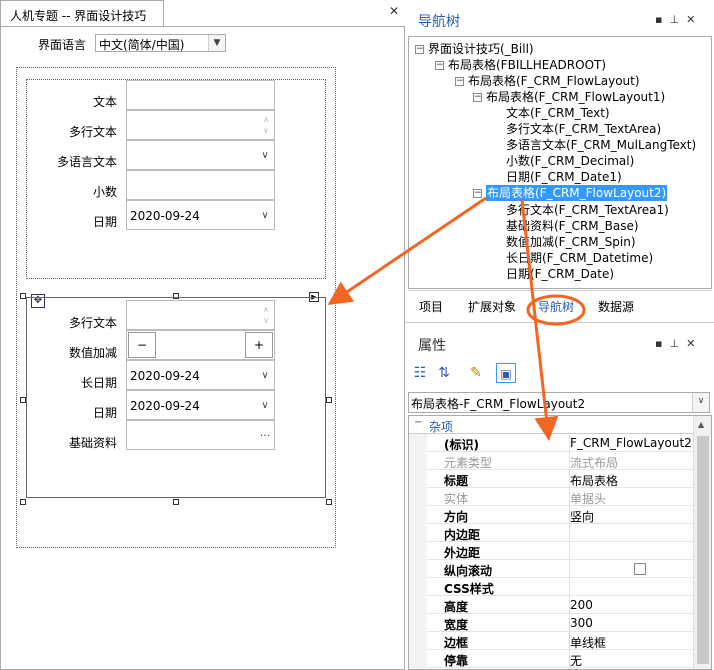  Describe the element at coordinates (456, 499) in the screenshot. I see `property-name: 实体` at that location.